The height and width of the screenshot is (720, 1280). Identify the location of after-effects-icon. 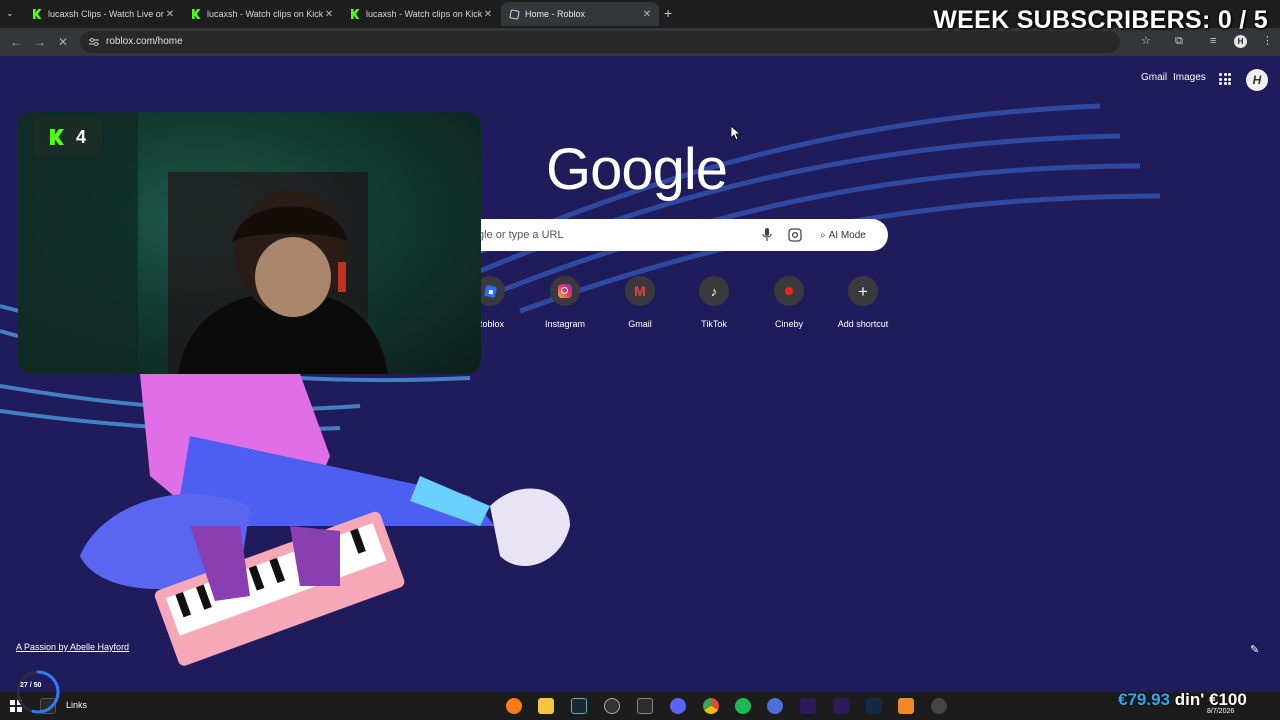
(808, 706).